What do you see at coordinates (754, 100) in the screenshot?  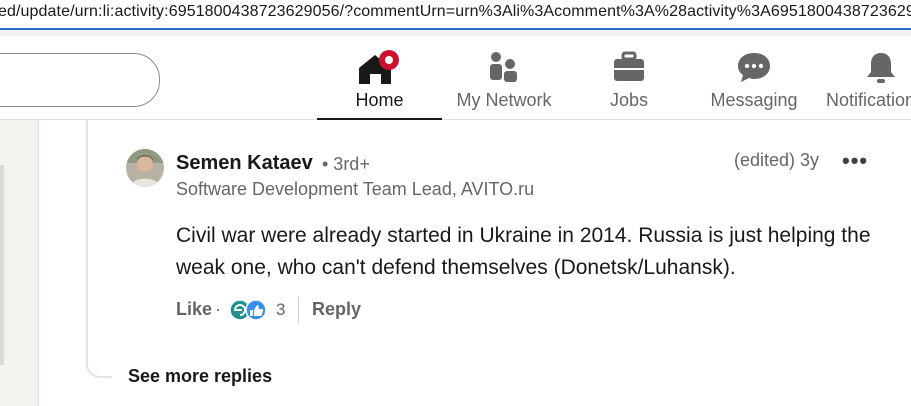 I see `nav-messaging-label: Messaging` at bounding box center [754, 100].